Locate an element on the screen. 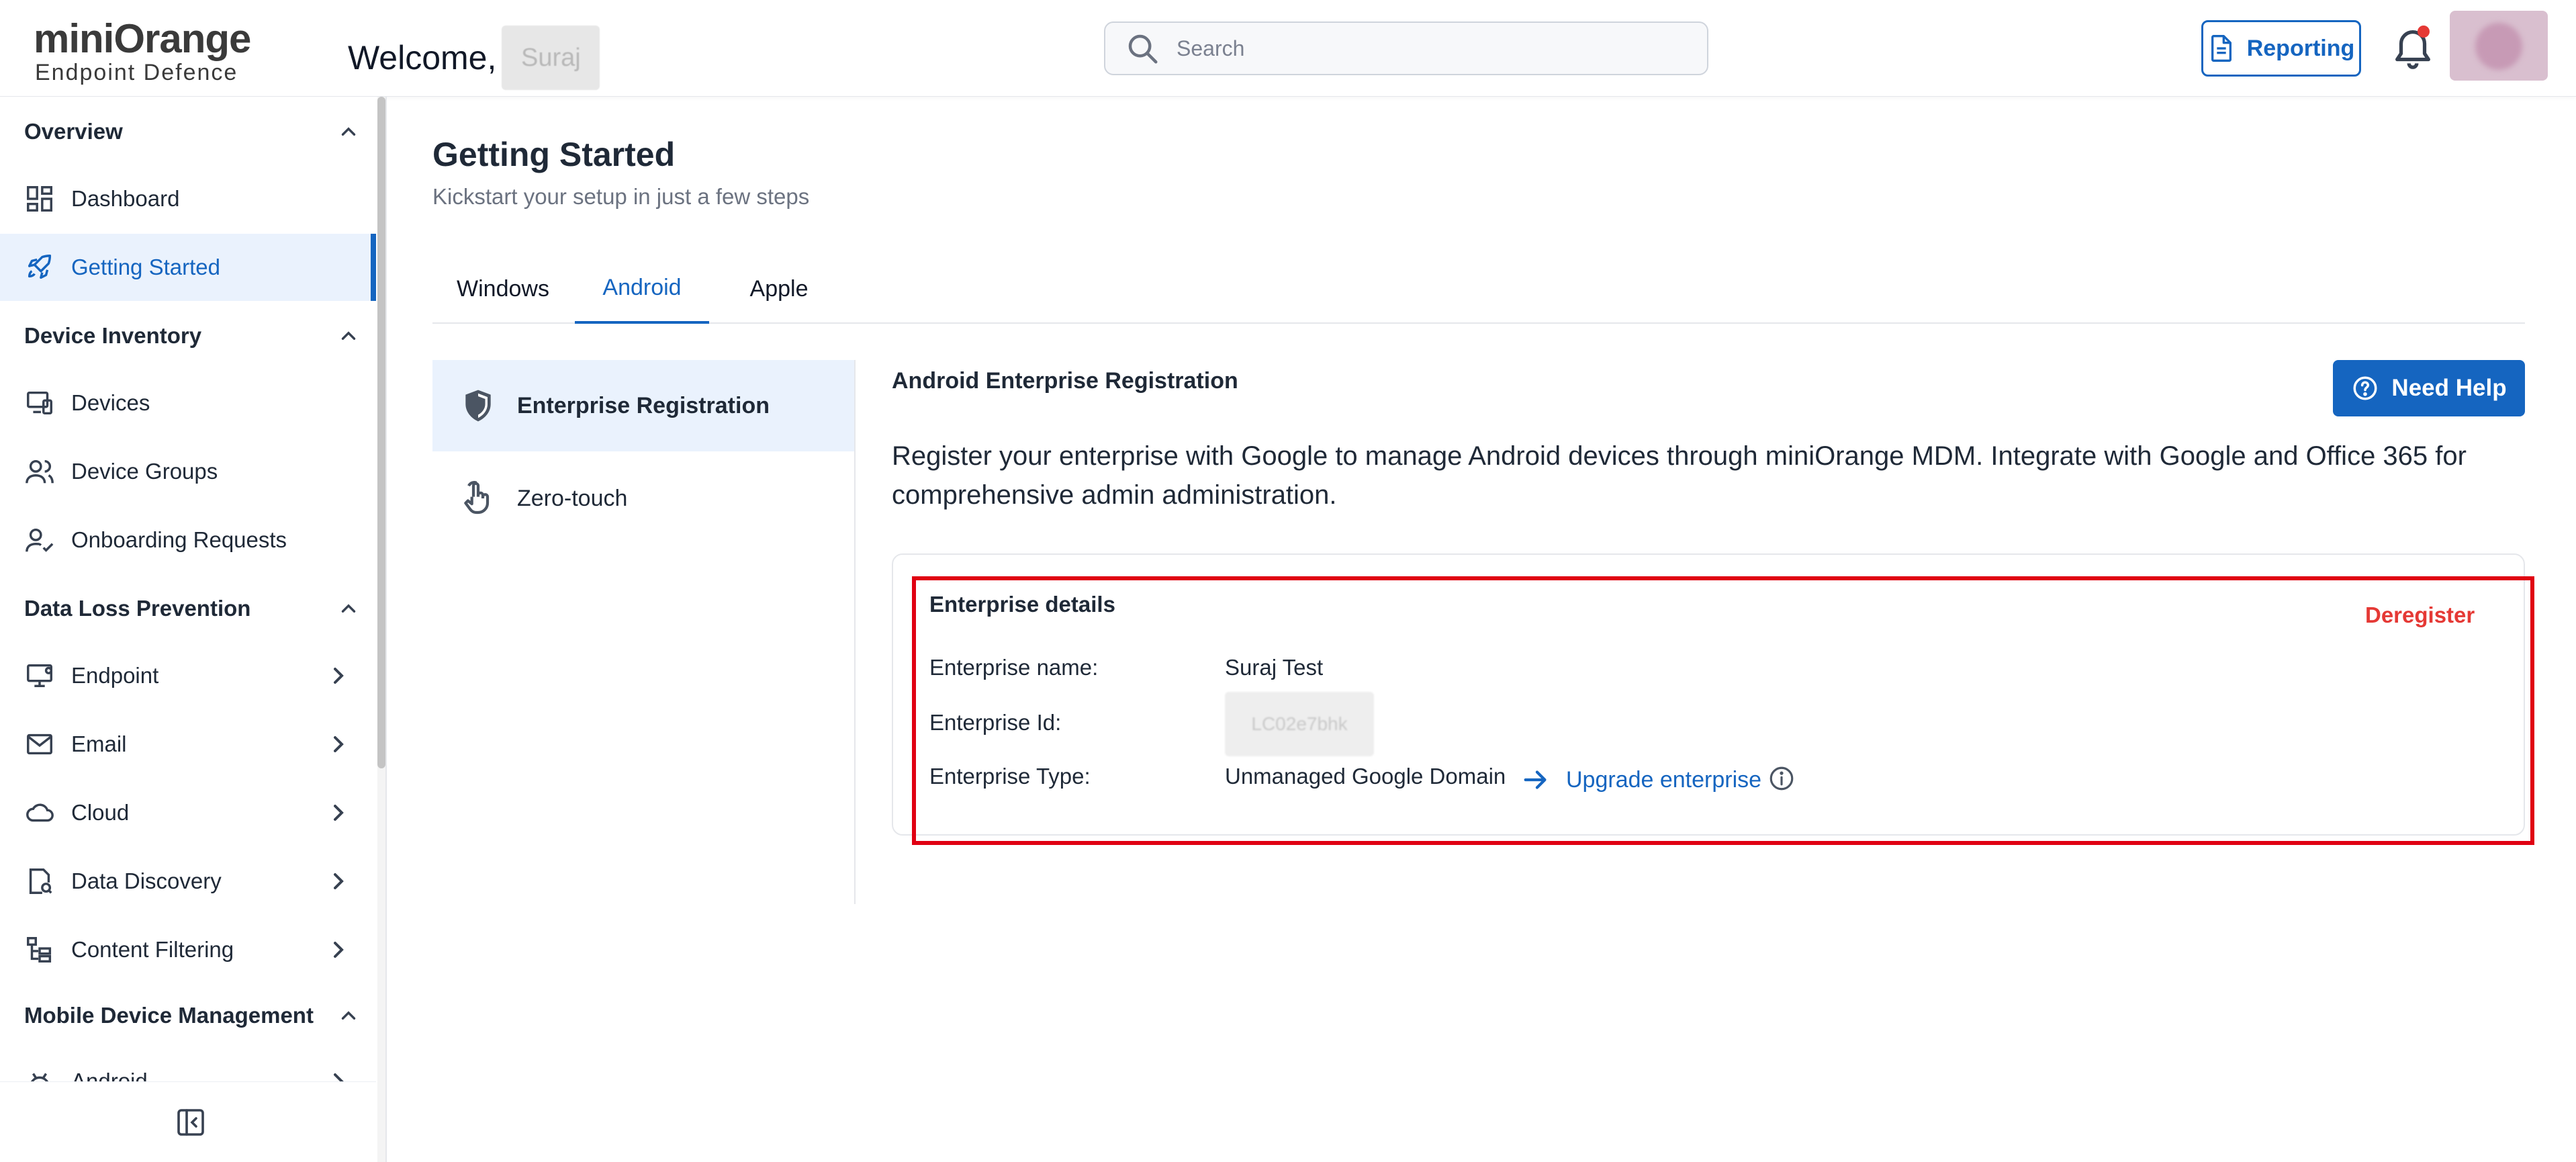  step-zero-touch: Zero-touch is located at coordinates (643, 498).